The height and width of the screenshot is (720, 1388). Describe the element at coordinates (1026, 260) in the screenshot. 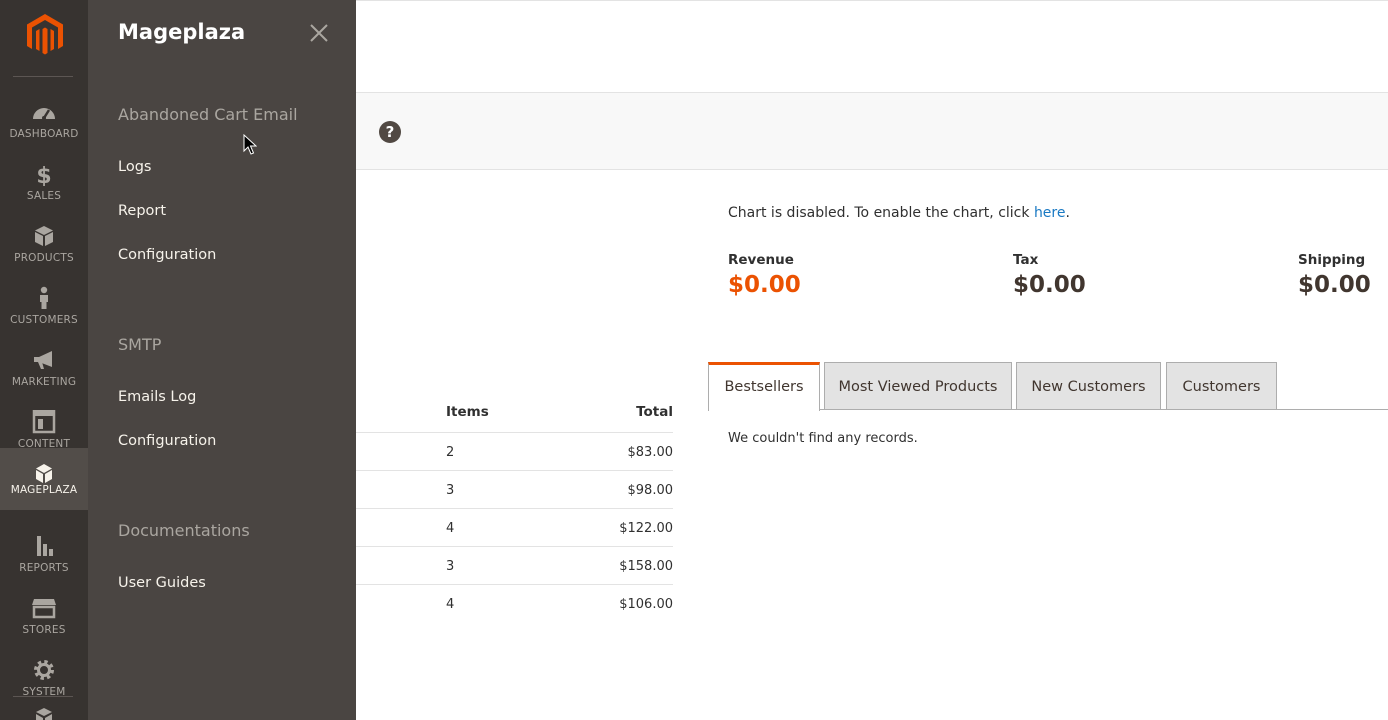

I see `stat-label: Tax` at that location.